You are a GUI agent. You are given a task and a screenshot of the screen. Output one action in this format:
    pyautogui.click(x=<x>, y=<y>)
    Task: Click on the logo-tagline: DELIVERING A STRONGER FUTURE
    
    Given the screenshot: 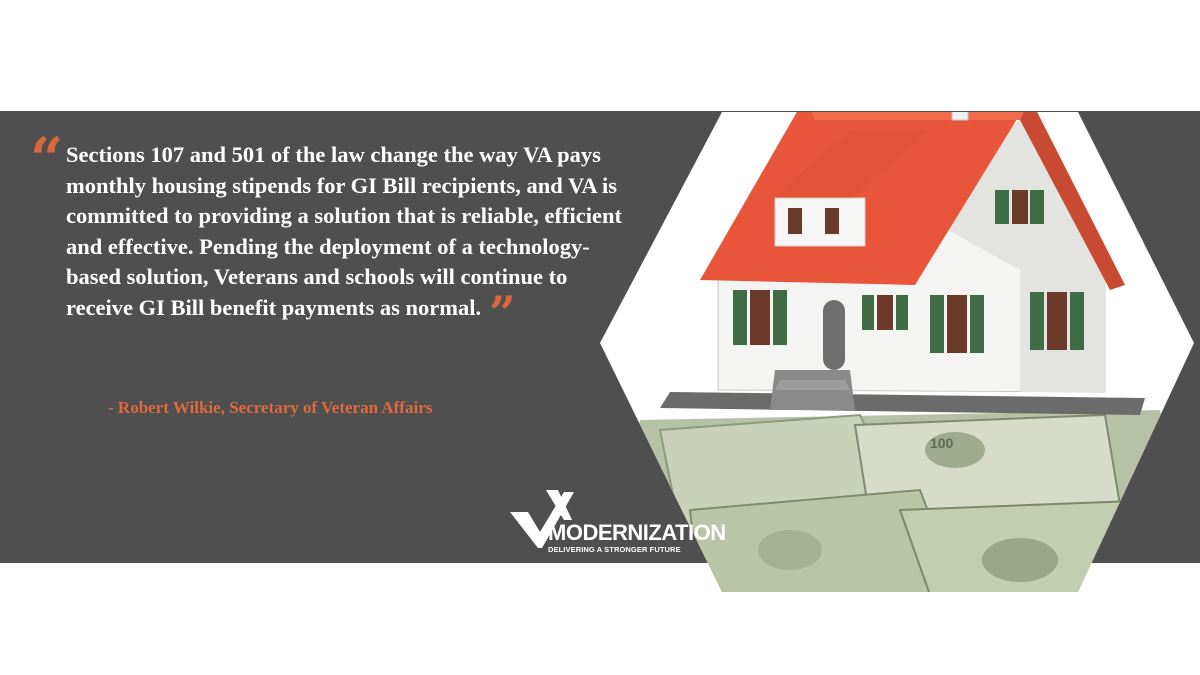 What is the action you would take?
    pyautogui.click(x=614, y=549)
    